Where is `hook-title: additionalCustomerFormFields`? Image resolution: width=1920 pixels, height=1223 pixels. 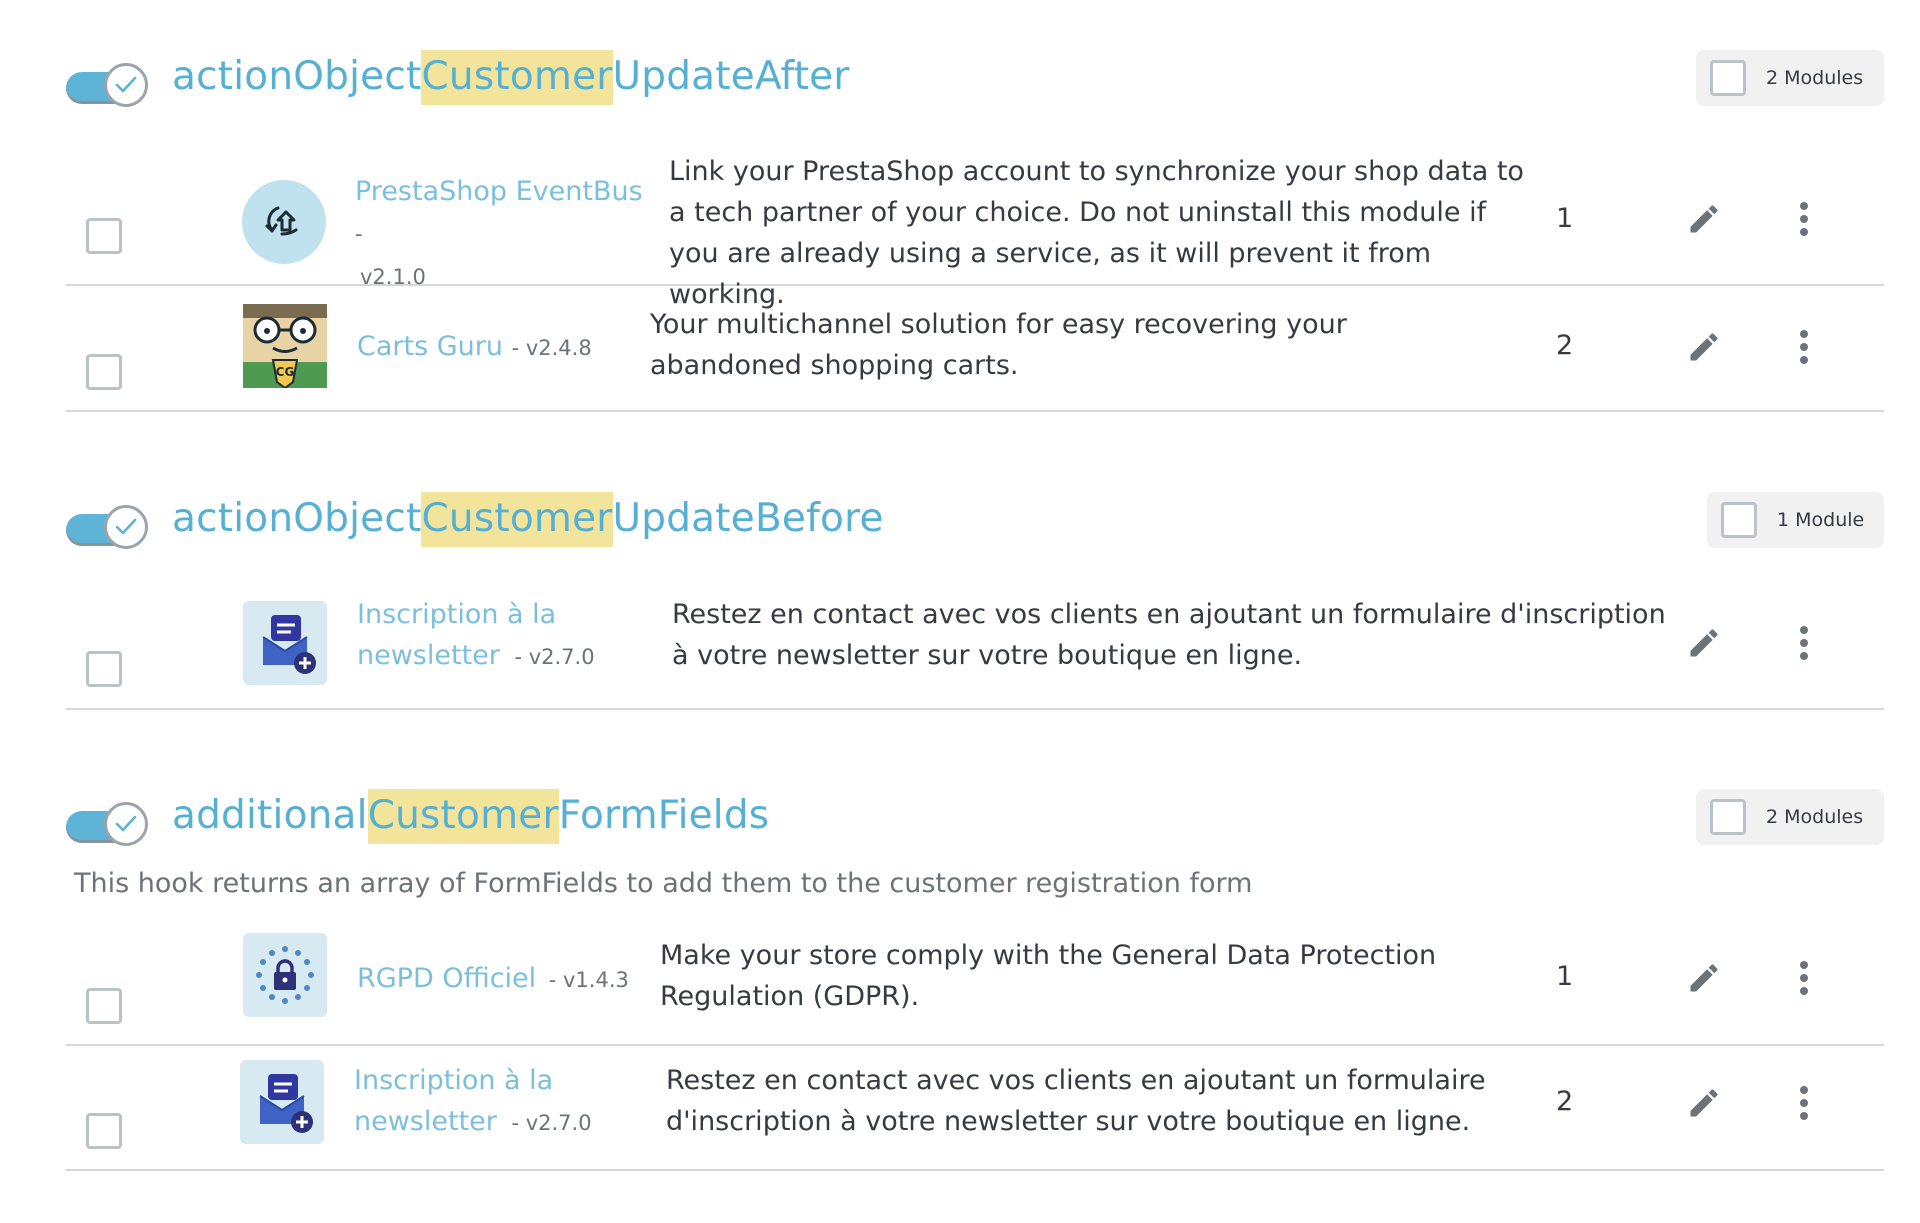
hook-title: additionalCustomerFormFields is located at coordinates (470, 816).